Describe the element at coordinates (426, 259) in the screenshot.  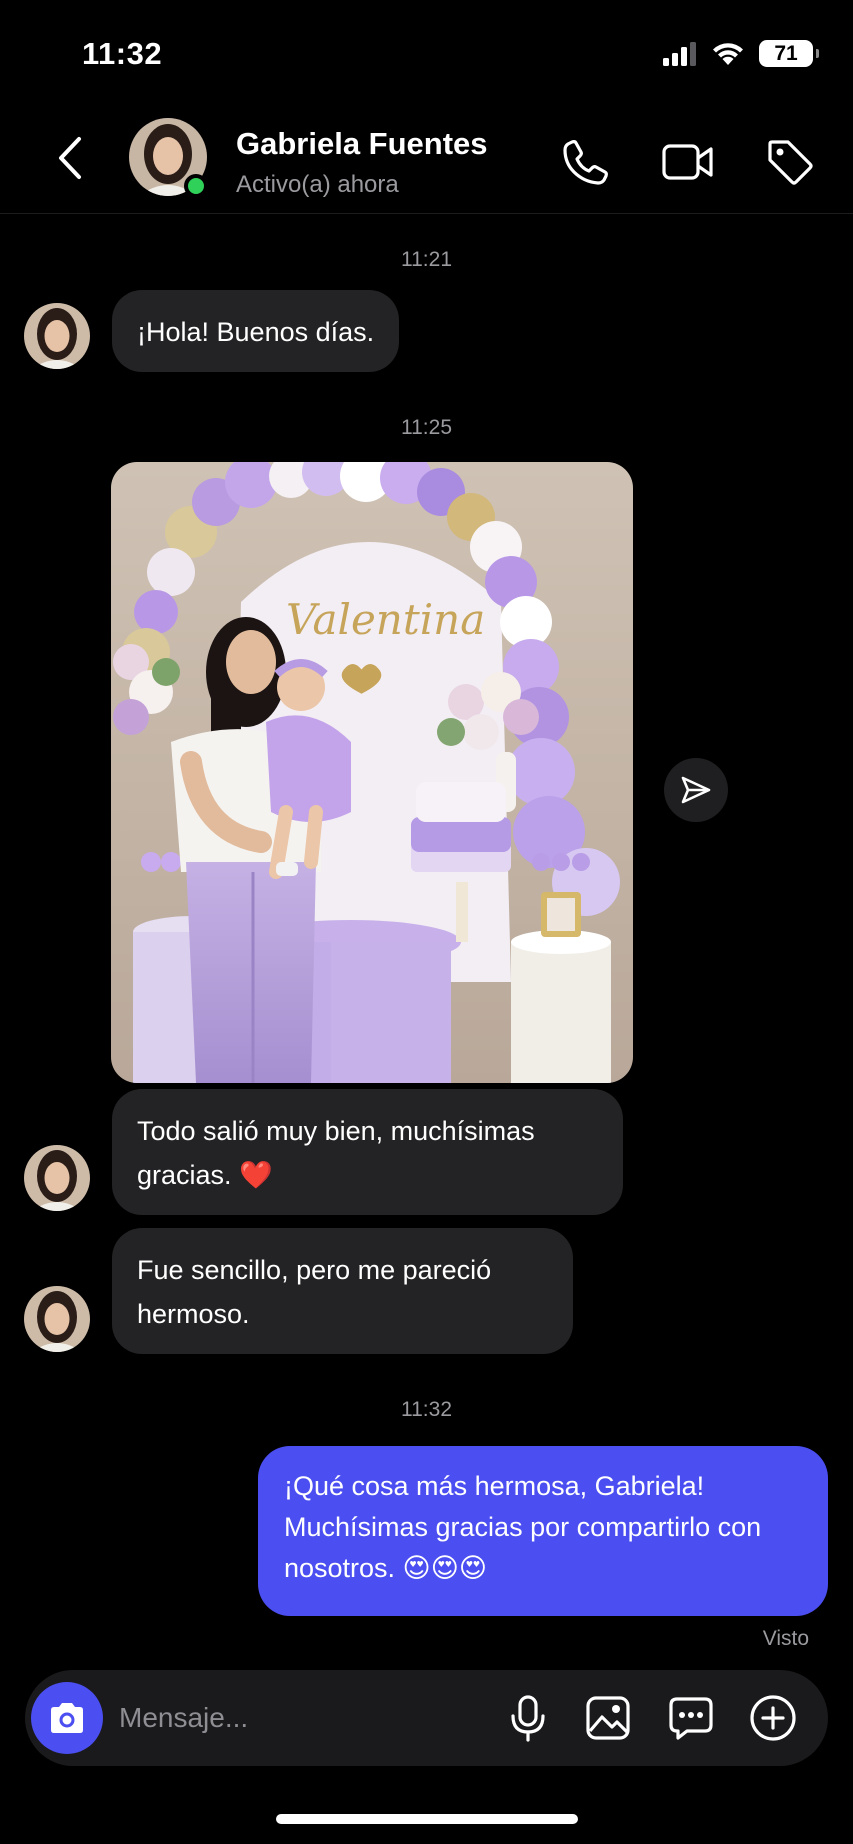
I see `timestamp: 11:21` at that location.